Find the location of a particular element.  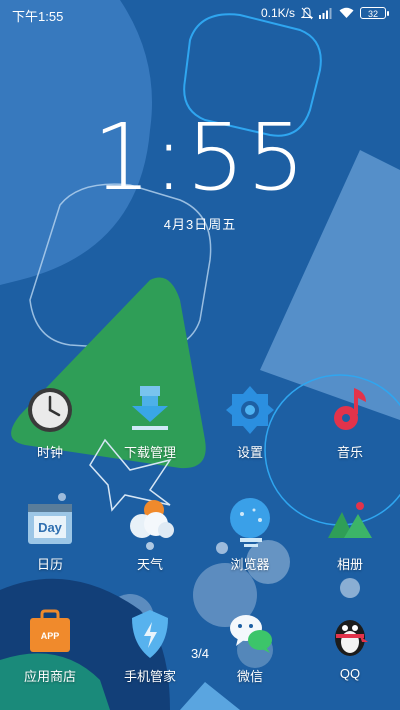

app-download-manager: 下载管理 is located at coordinates (150, 422).